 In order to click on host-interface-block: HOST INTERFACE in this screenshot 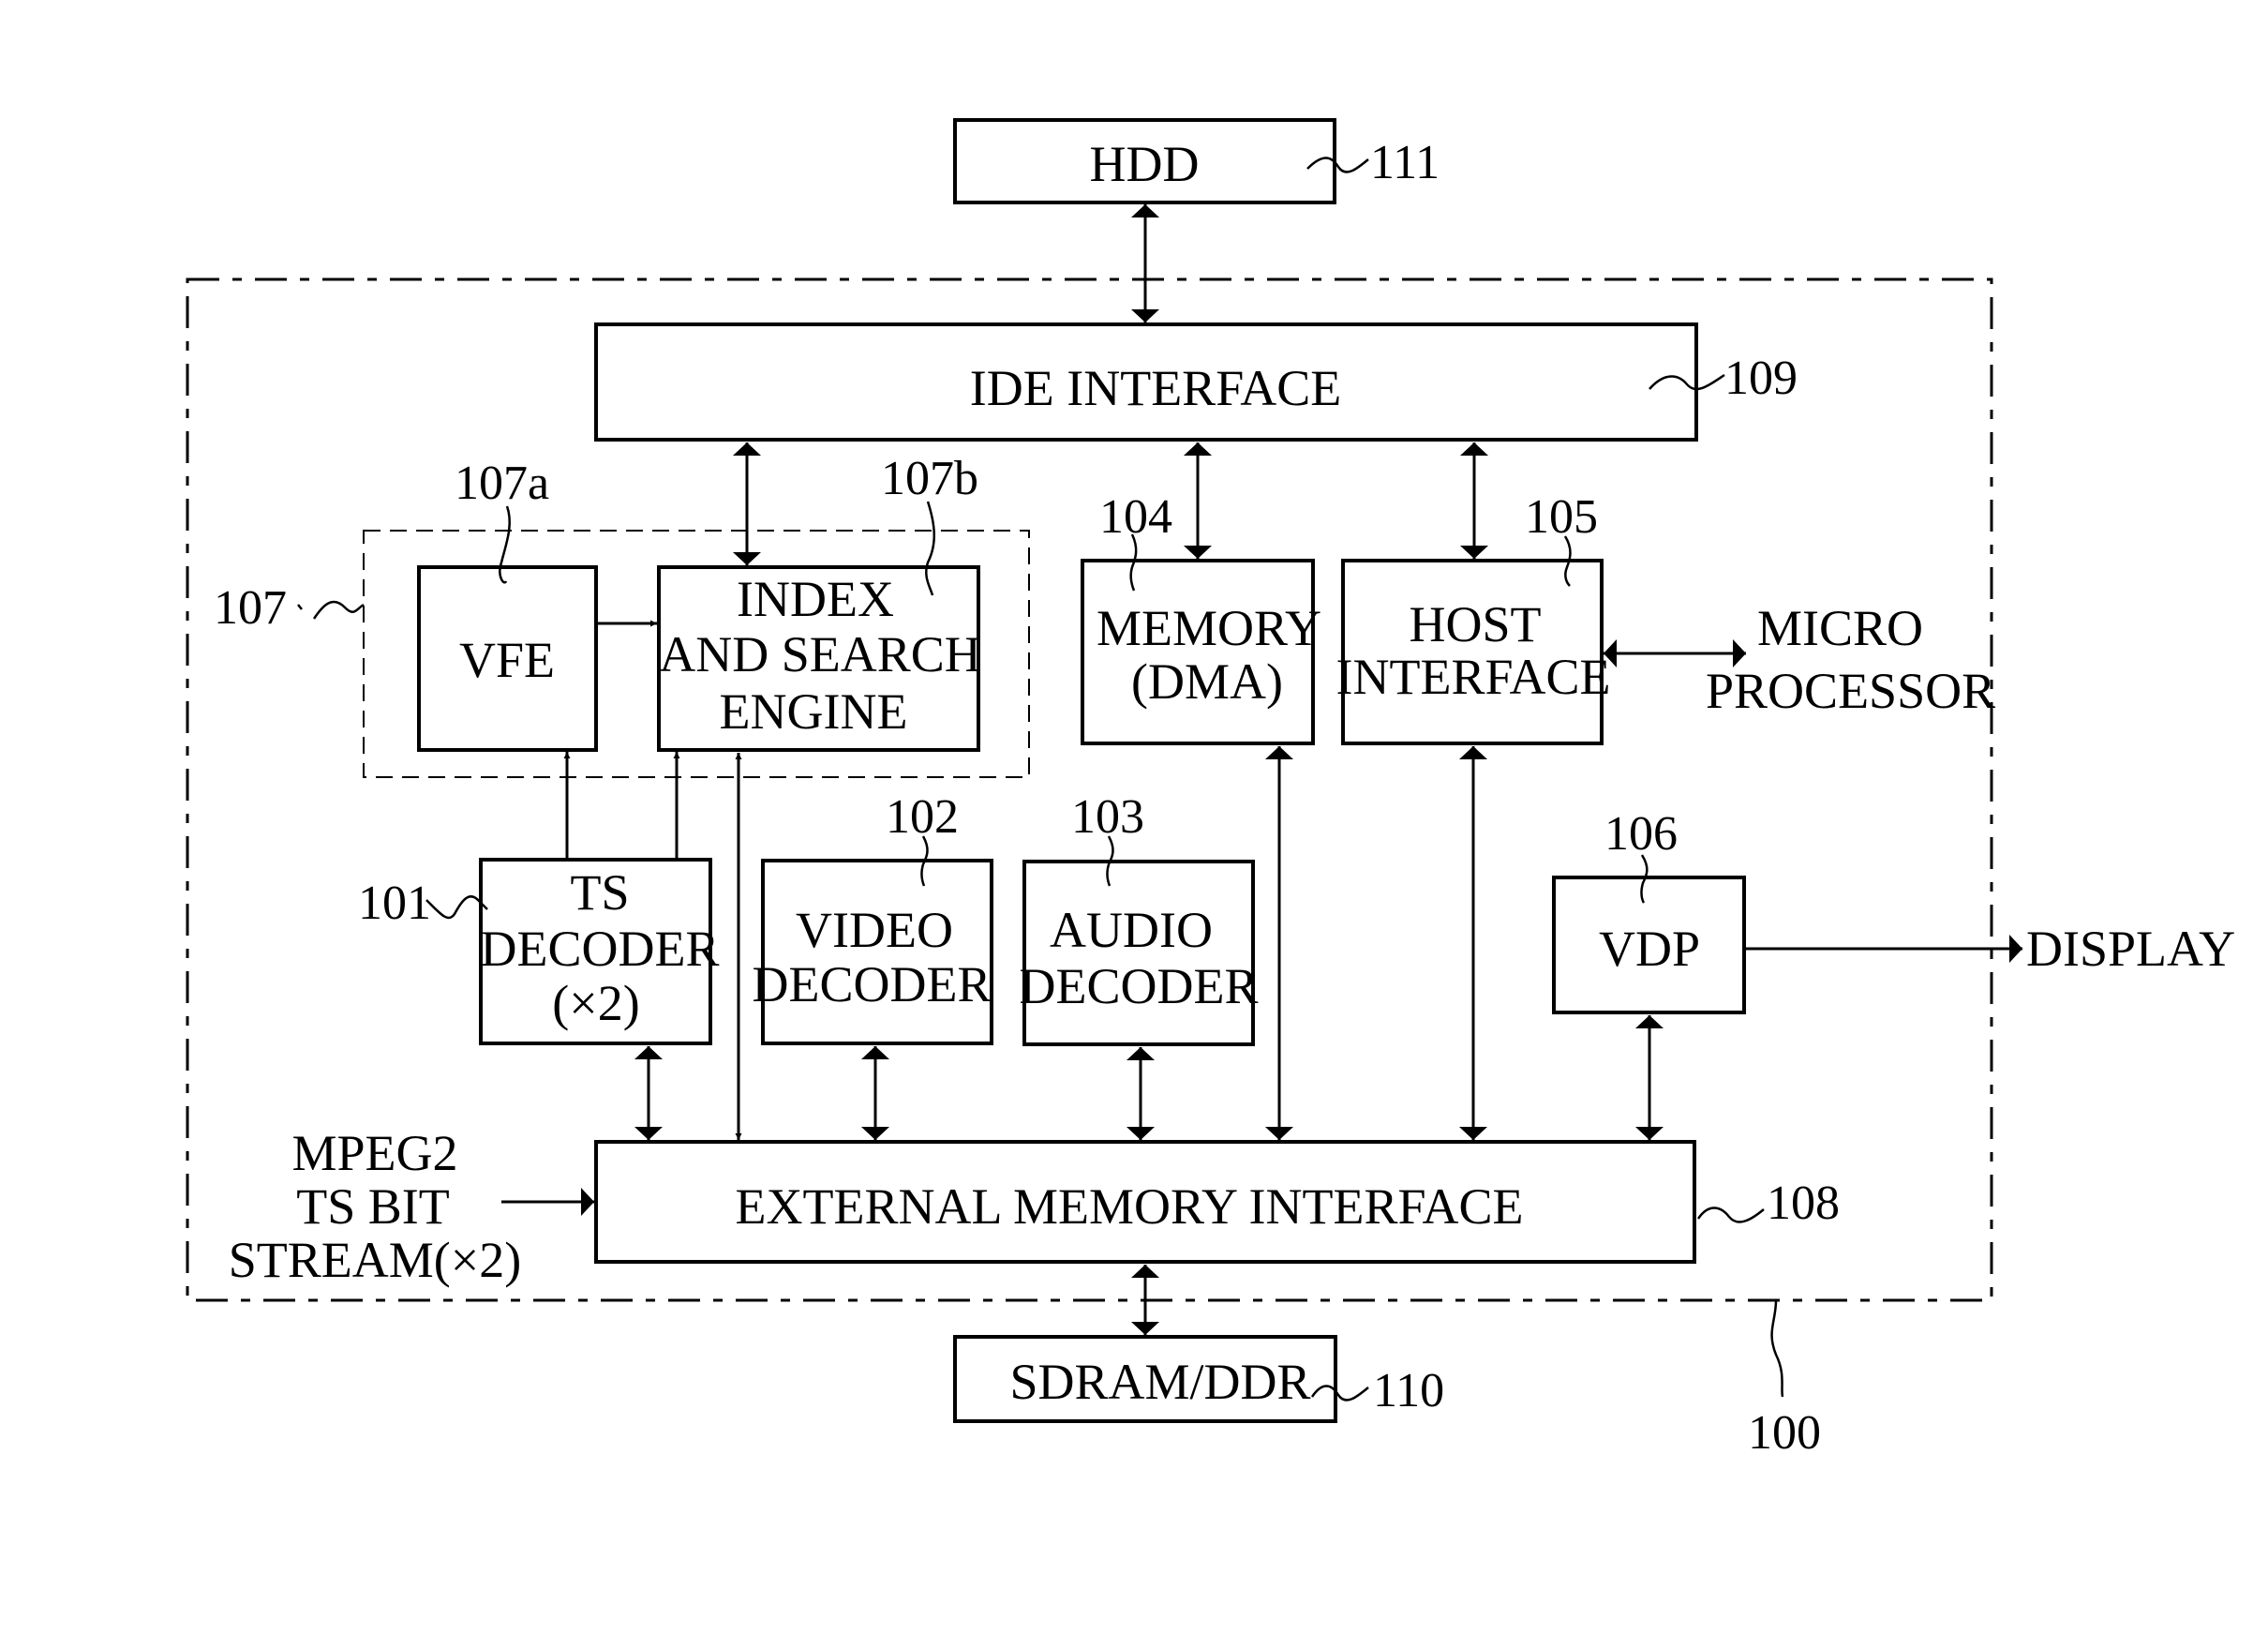, I will do `click(1474, 652)`.